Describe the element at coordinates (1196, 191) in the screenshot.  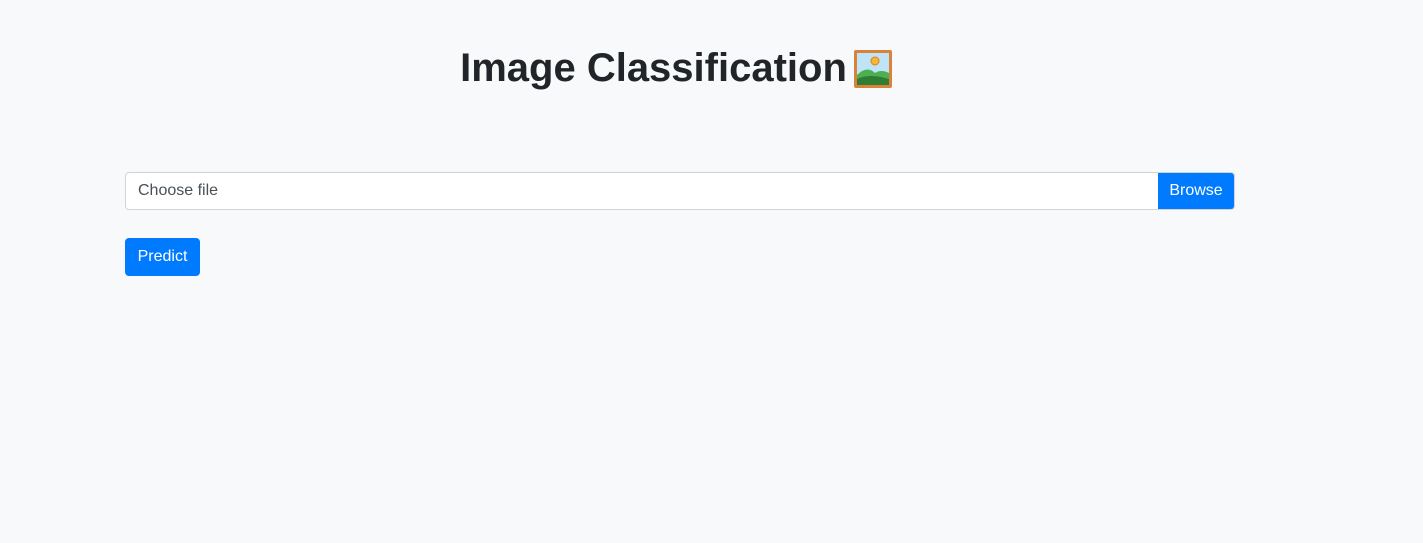
I see `browse-button: Browse` at that location.